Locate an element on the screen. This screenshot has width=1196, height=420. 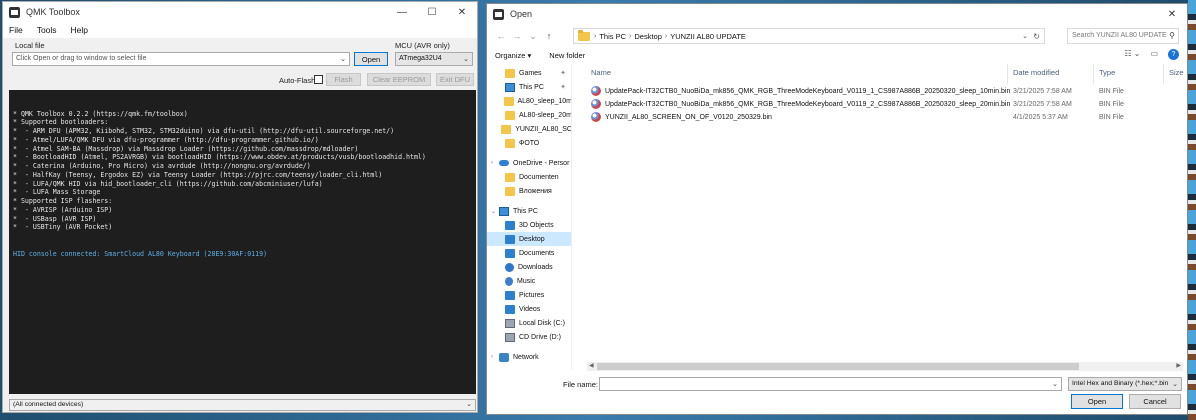
nav-item-3d-objects: 3D Objects is located at coordinates (529, 225).